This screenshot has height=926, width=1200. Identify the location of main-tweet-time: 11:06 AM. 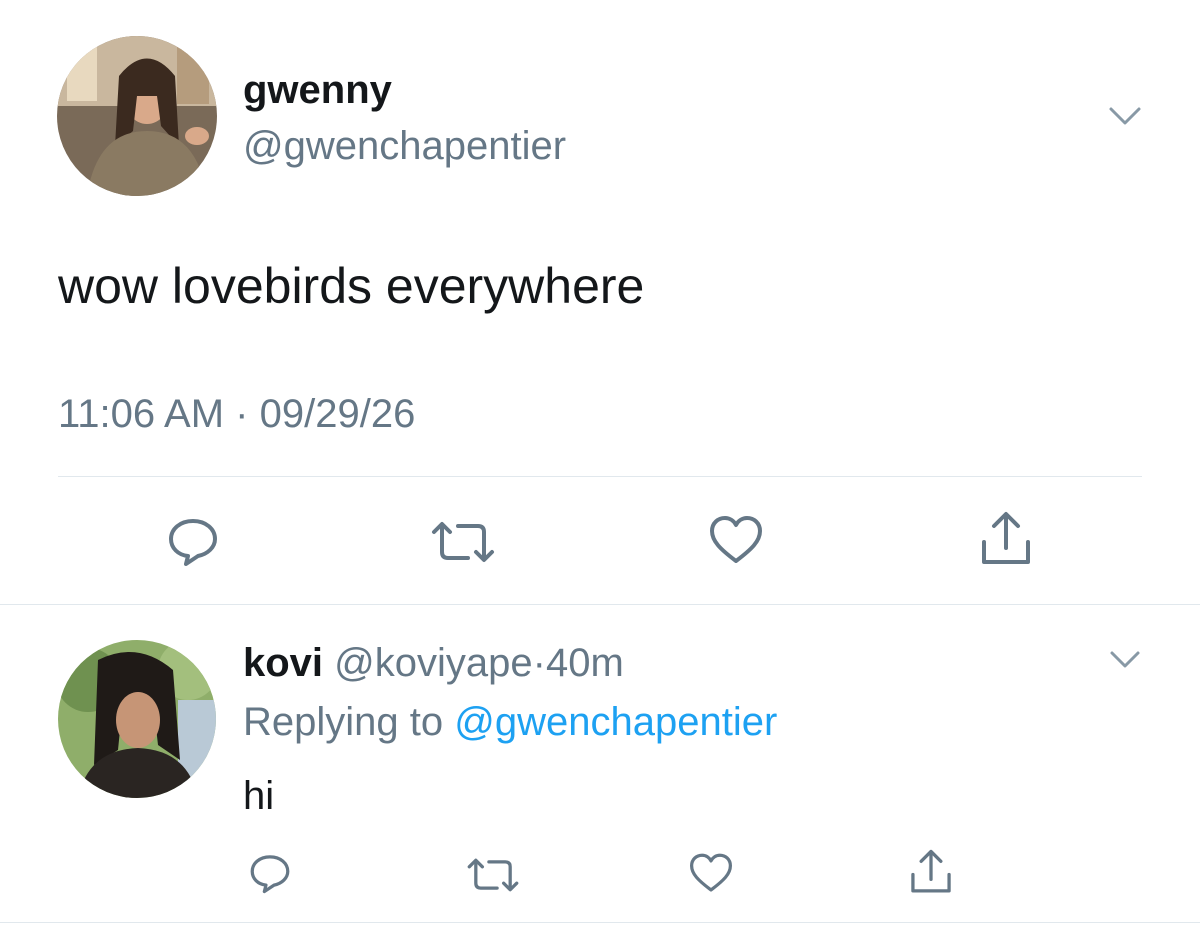
(141, 414).